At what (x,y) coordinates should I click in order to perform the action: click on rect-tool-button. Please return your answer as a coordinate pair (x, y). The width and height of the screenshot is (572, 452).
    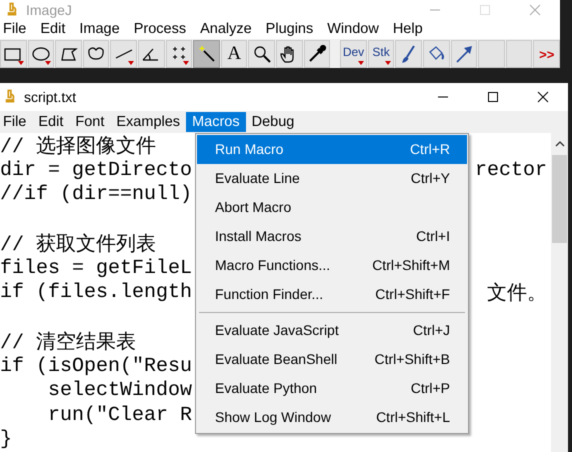
    Looking at the image, I should click on (13, 54).